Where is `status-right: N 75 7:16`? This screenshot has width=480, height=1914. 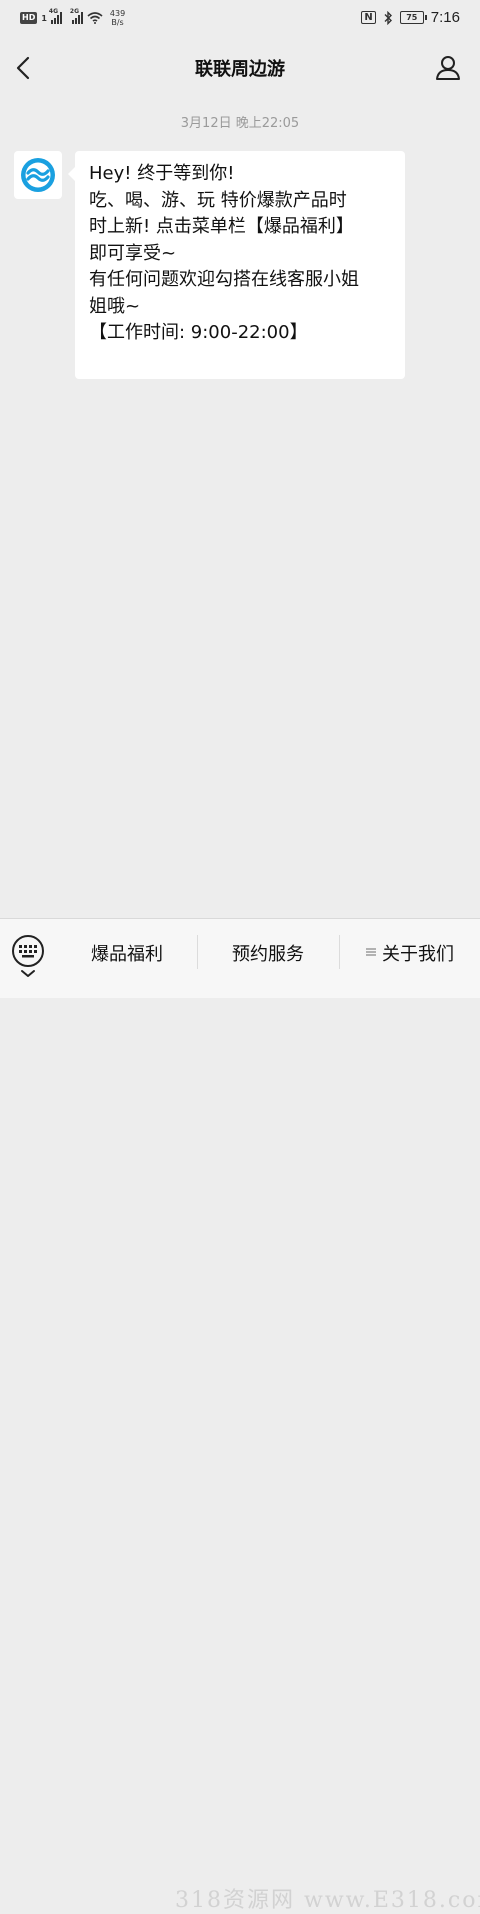
status-right: N 75 7:16 is located at coordinates (410, 17).